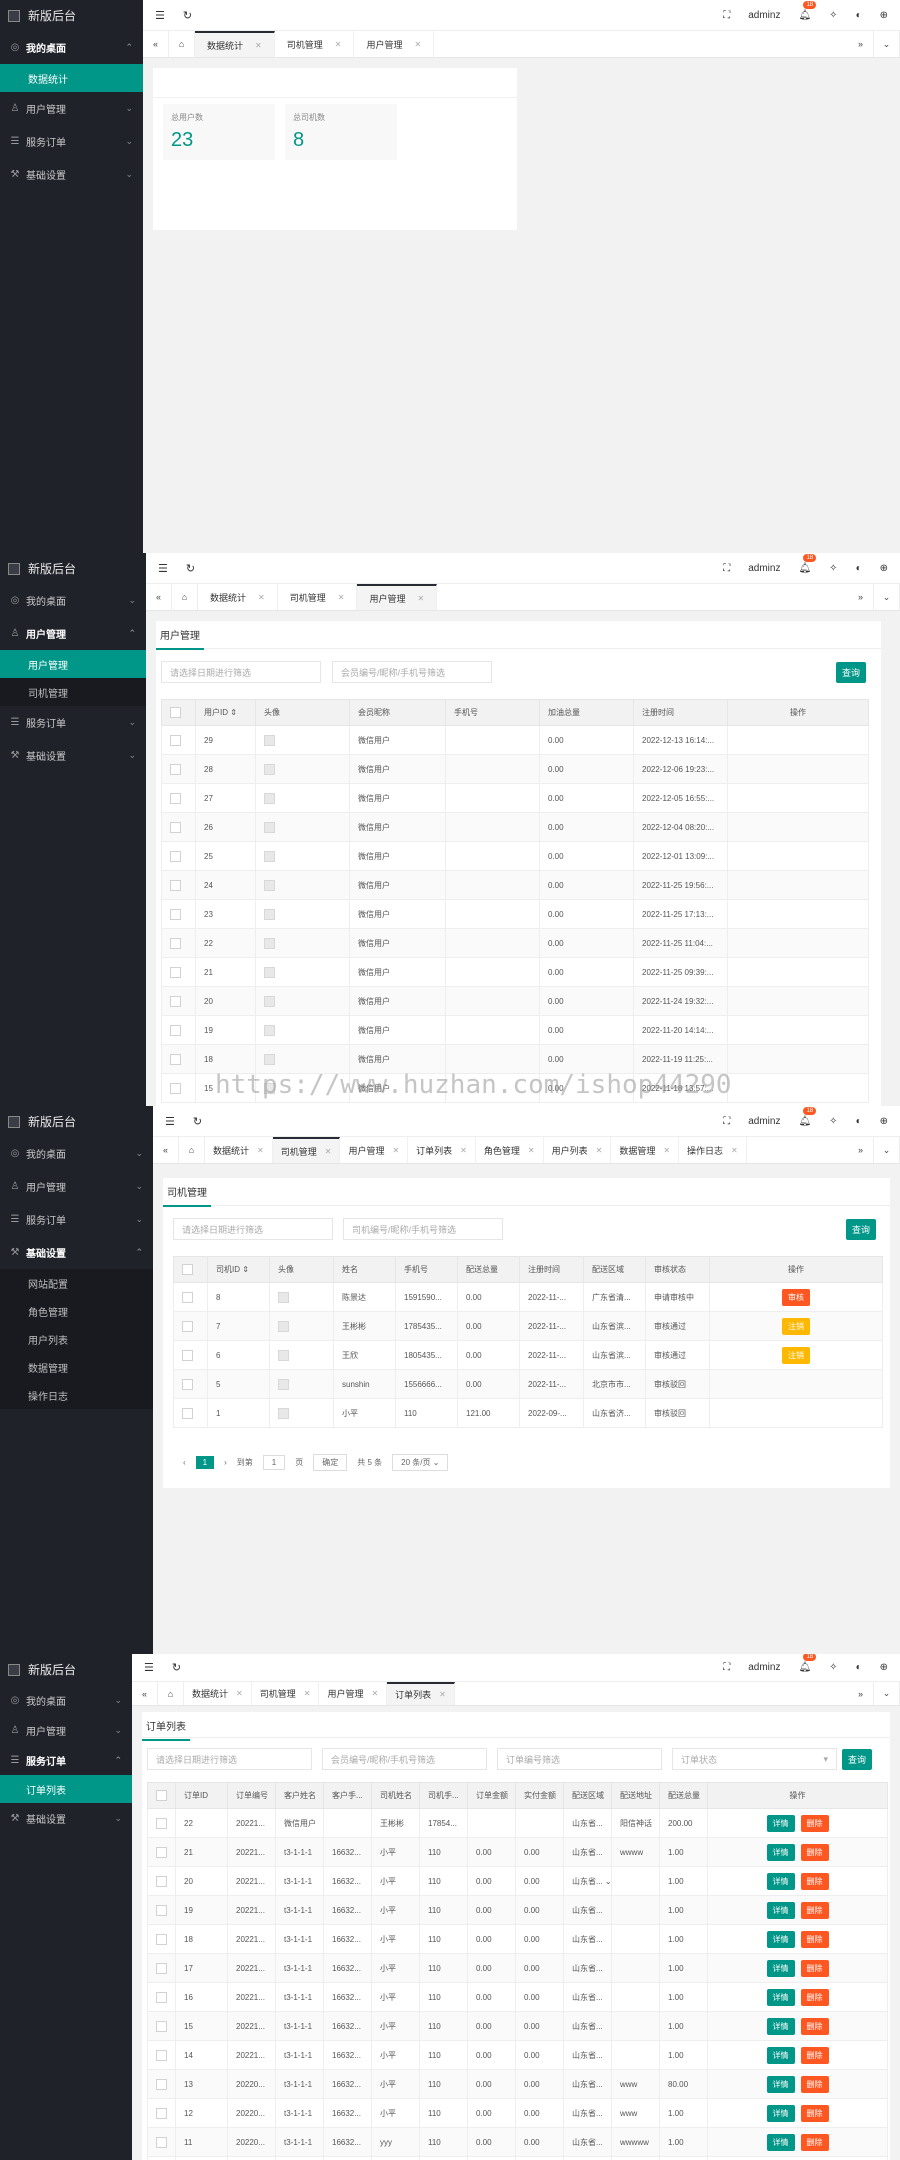 The height and width of the screenshot is (2160, 900). What do you see at coordinates (71, 47) in the screenshot?
I see `nav-desktop: ◎ 我的桌面 ⌃` at bounding box center [71, 47].